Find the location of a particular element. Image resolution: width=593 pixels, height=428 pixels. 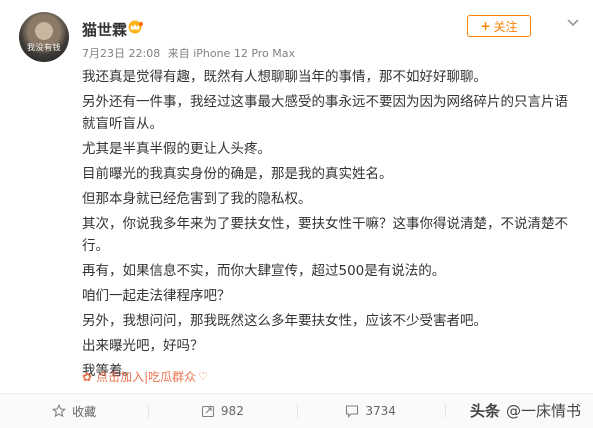

post-line: 尤其是半真半假的更让人头疼。 is located at coordinates (176, 149).